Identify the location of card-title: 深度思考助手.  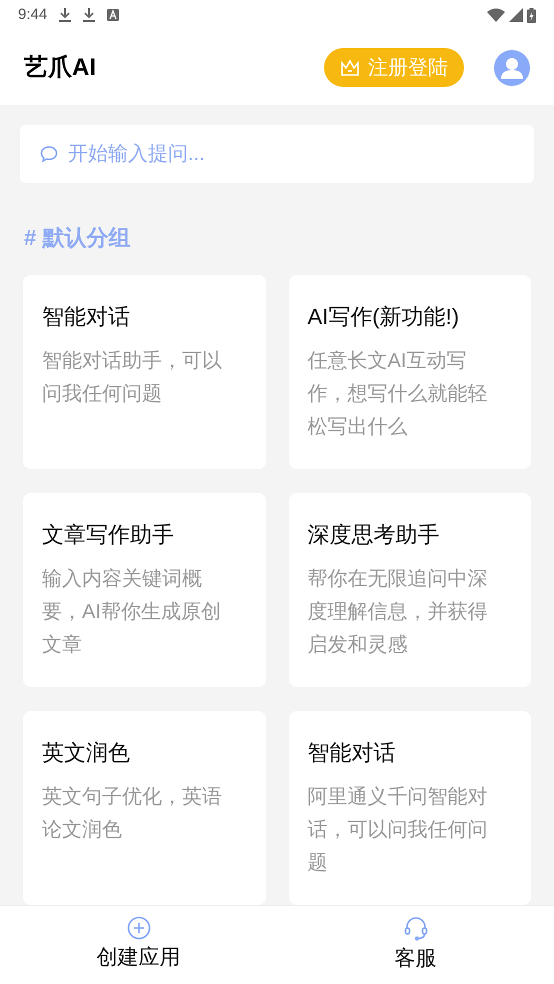
(374, 535).